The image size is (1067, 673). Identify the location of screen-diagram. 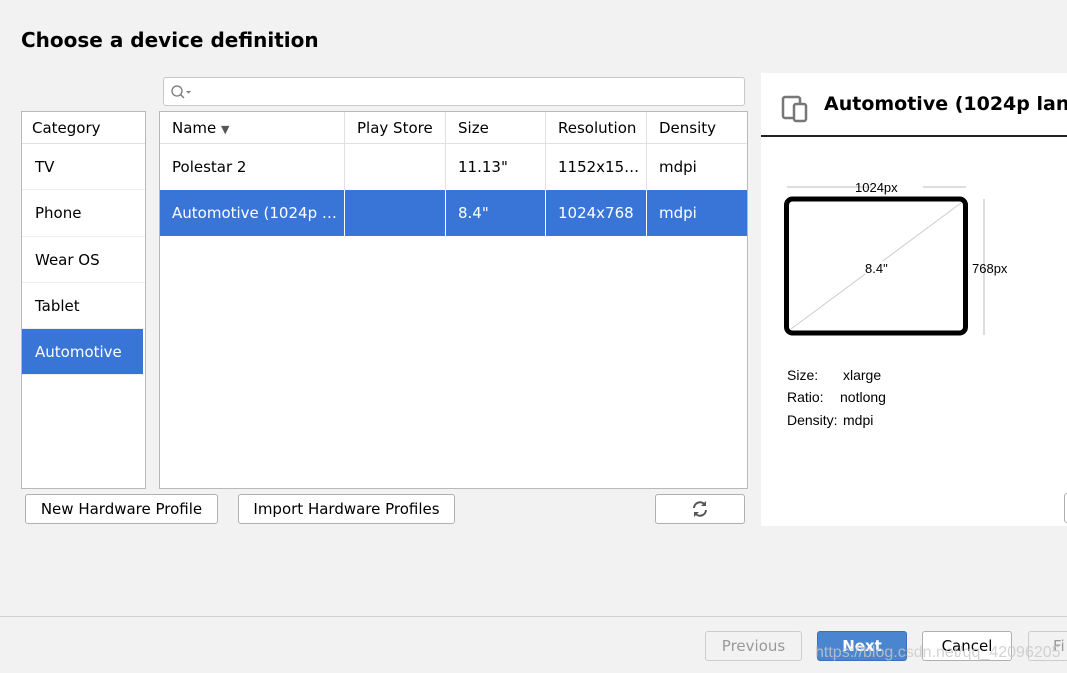
(884, 261).